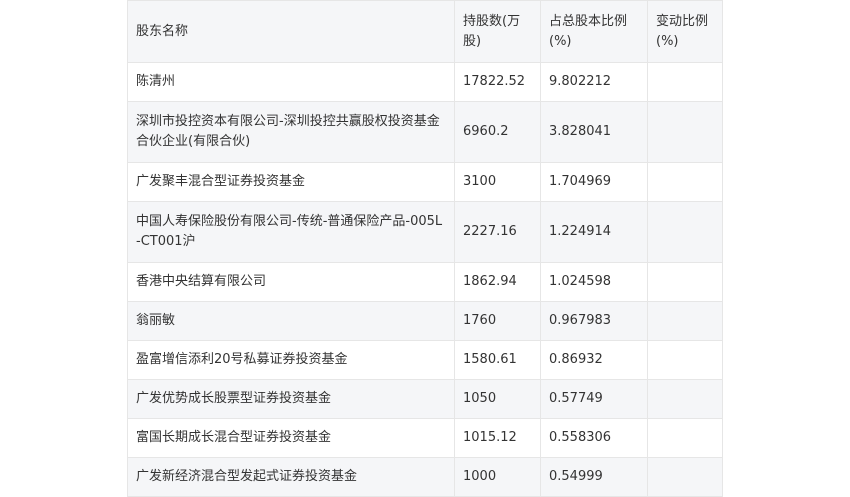  I want to click on cell-ratio: 3.828041, so click(594, 132).